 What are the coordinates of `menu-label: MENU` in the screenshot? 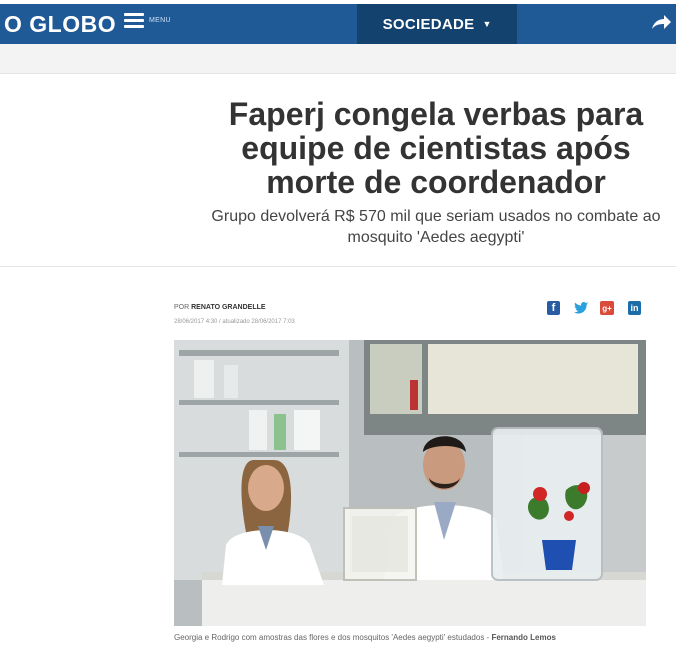 It's located at (160, 20).